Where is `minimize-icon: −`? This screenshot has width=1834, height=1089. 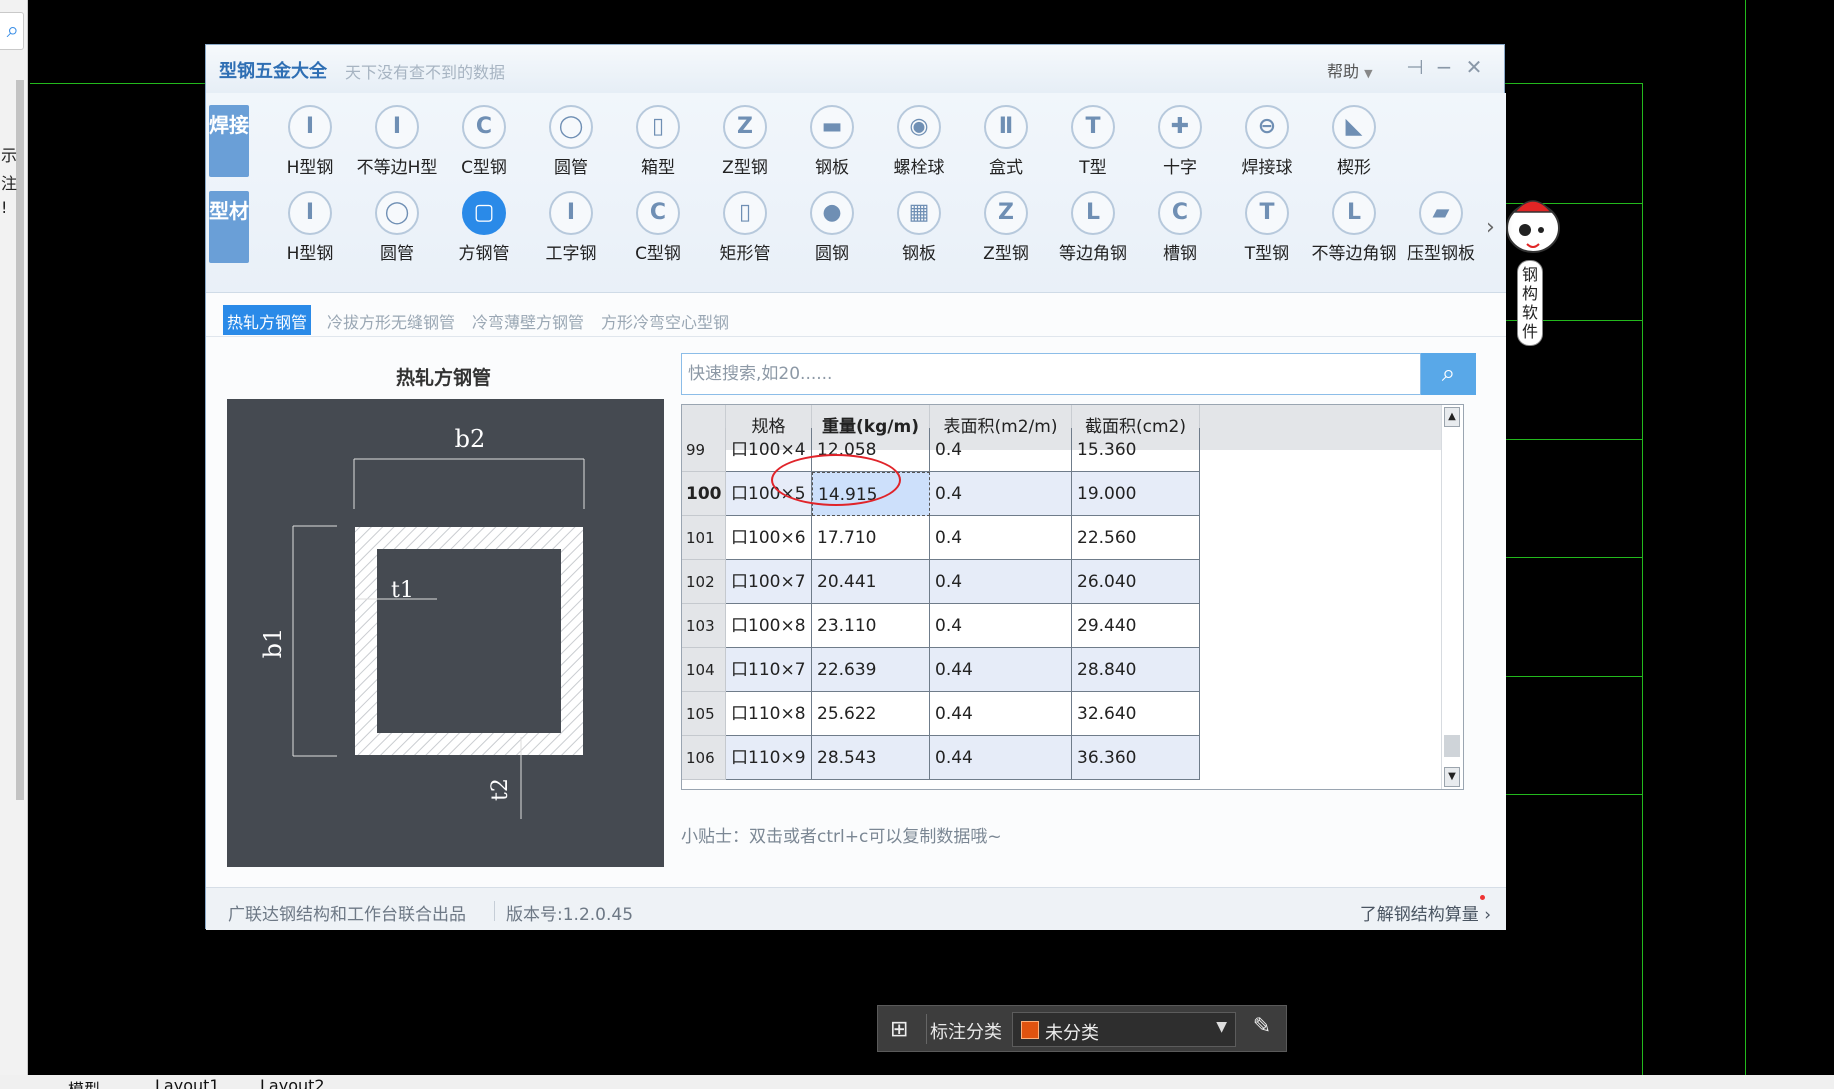
minimize-icon: − is located at coordinates (1444, 67).